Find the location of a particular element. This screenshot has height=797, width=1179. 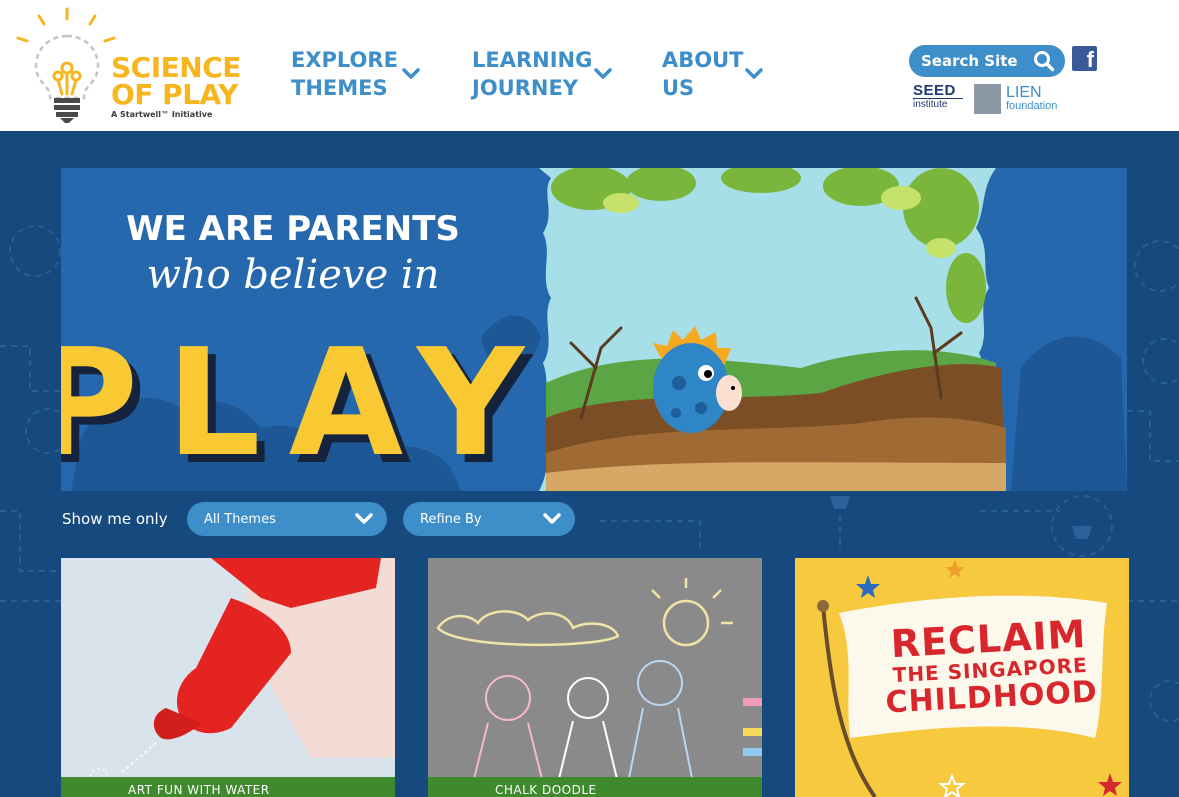

nav-label-line2: THEMES is located at coordinates (339, 88).